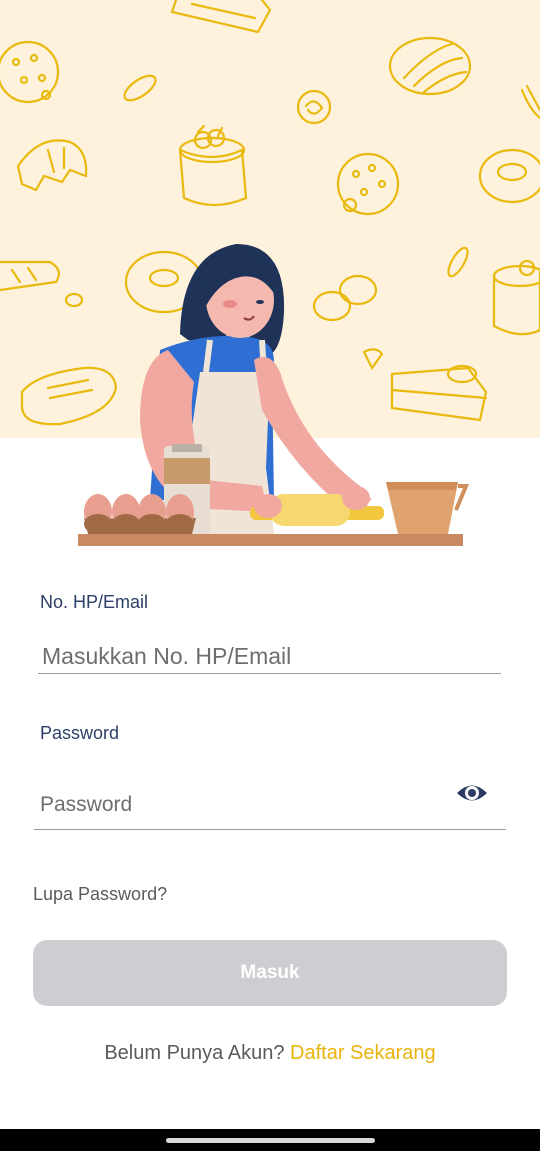  Describe the element at coordinates (272, 656) in the screenshot. I see `phone-email-input` at that location.